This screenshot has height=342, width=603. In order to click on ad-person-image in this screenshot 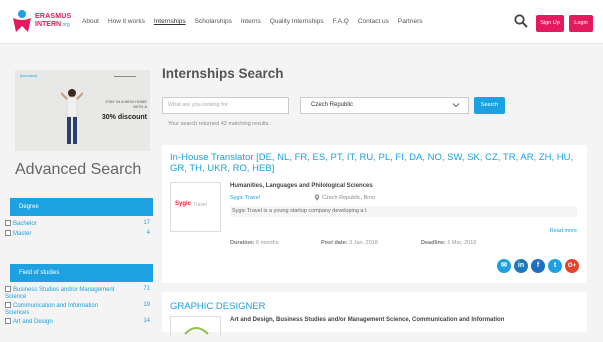, I will do `click(72, 116)`.